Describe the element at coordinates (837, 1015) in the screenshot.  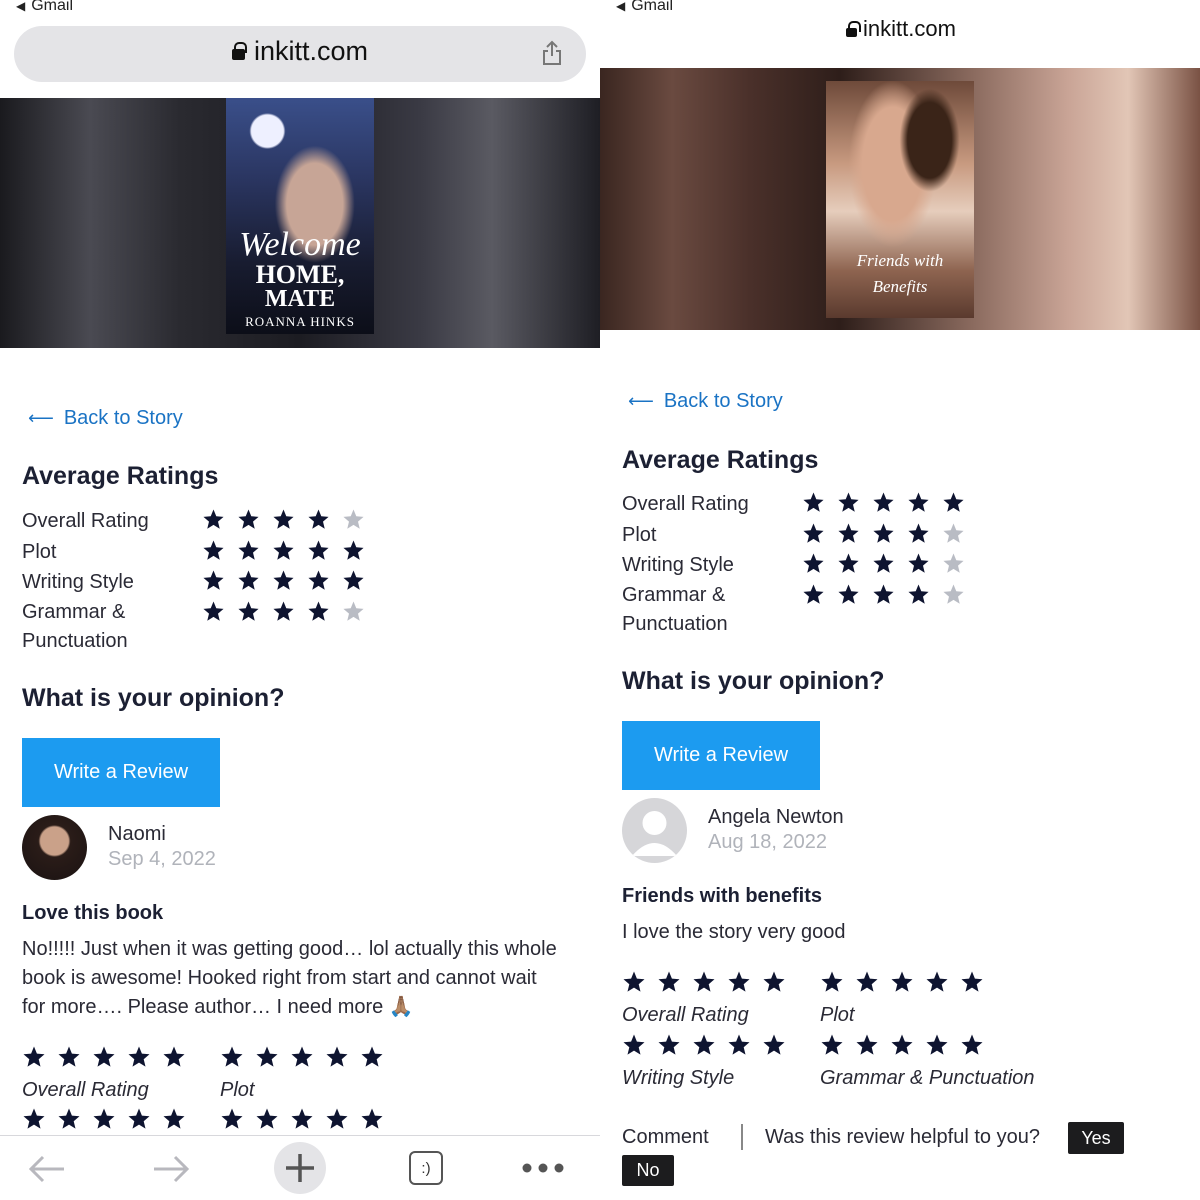
I see `review-label-plot: Plot` at that location.